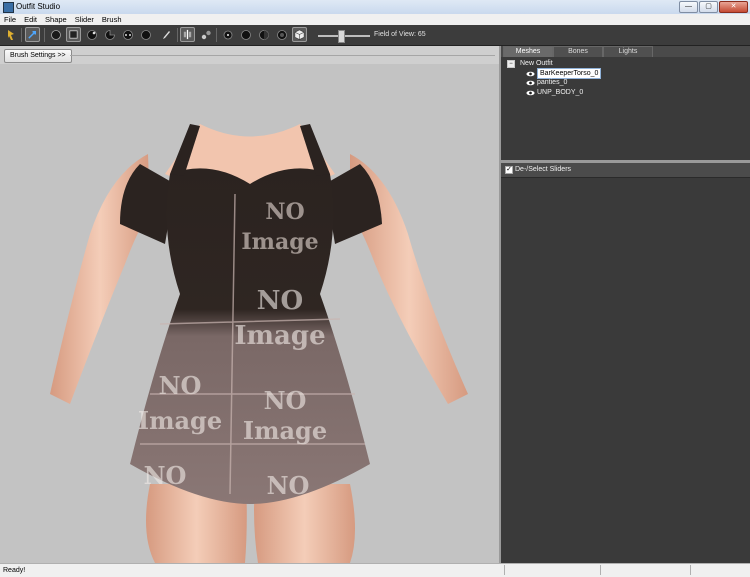 The height and width of the screenshot is (577, 750). I want to click on title-bar: Outfit Studio — ▢ ✕, so click(375, 7).